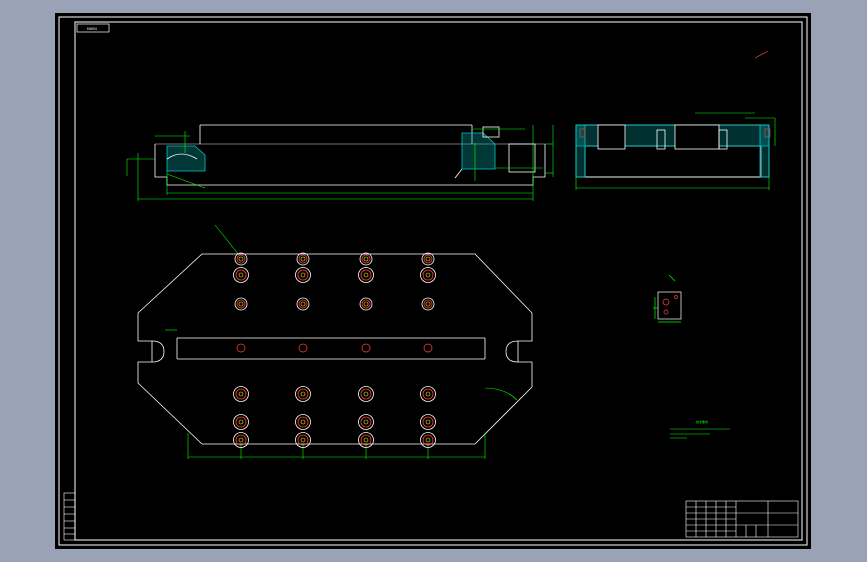 This screenshot has width=867, height=562. I want to click on plan-holes, so click(334, 350).